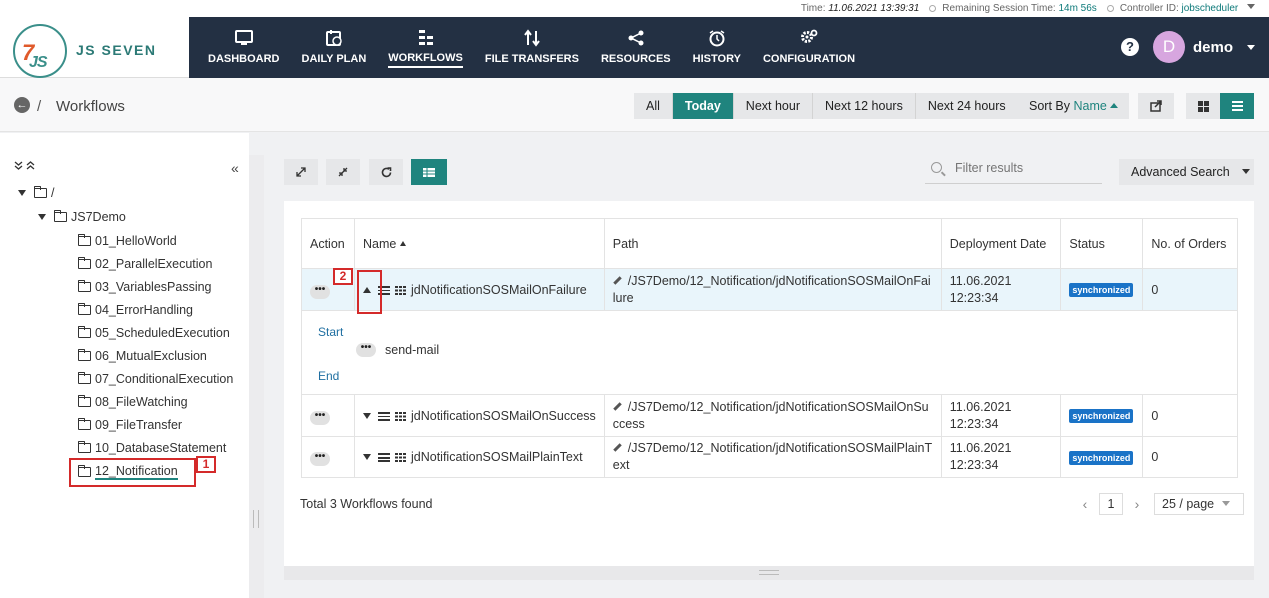 This screenshot has height=598, width=1269. What do you see at coordinates (773, 106) in the screenshot?
I see `filter-next-hour-button: Next hour` at bounding box center [773, 106].